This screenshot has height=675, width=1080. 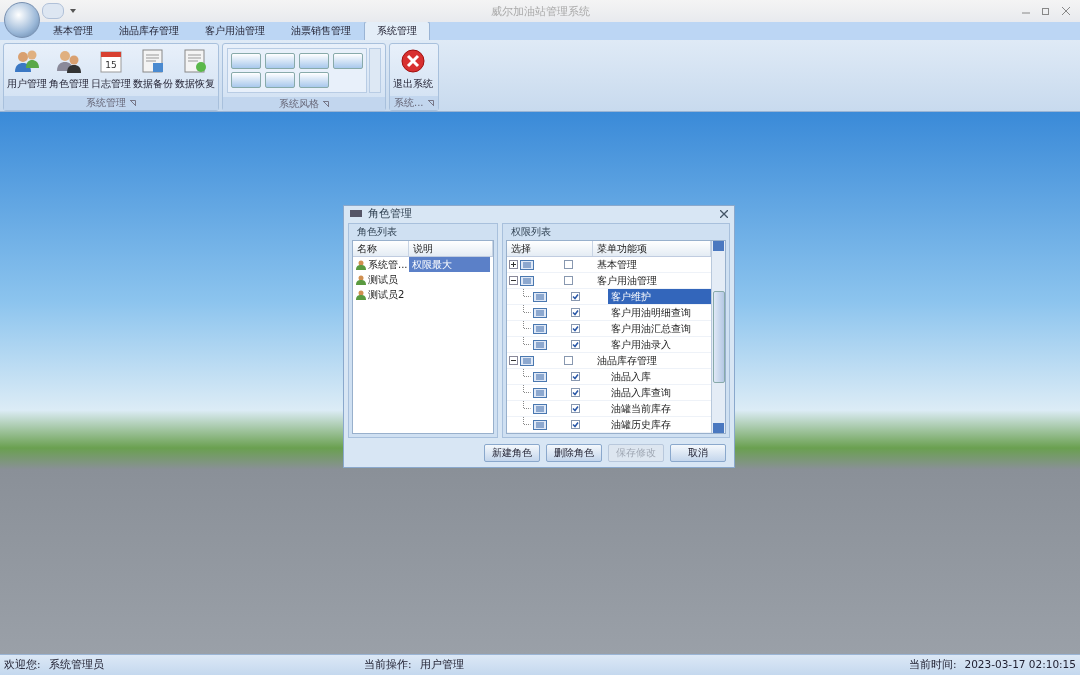 I want to click on ribbon-button: 15 日志管理, so click(x=111, y=70).